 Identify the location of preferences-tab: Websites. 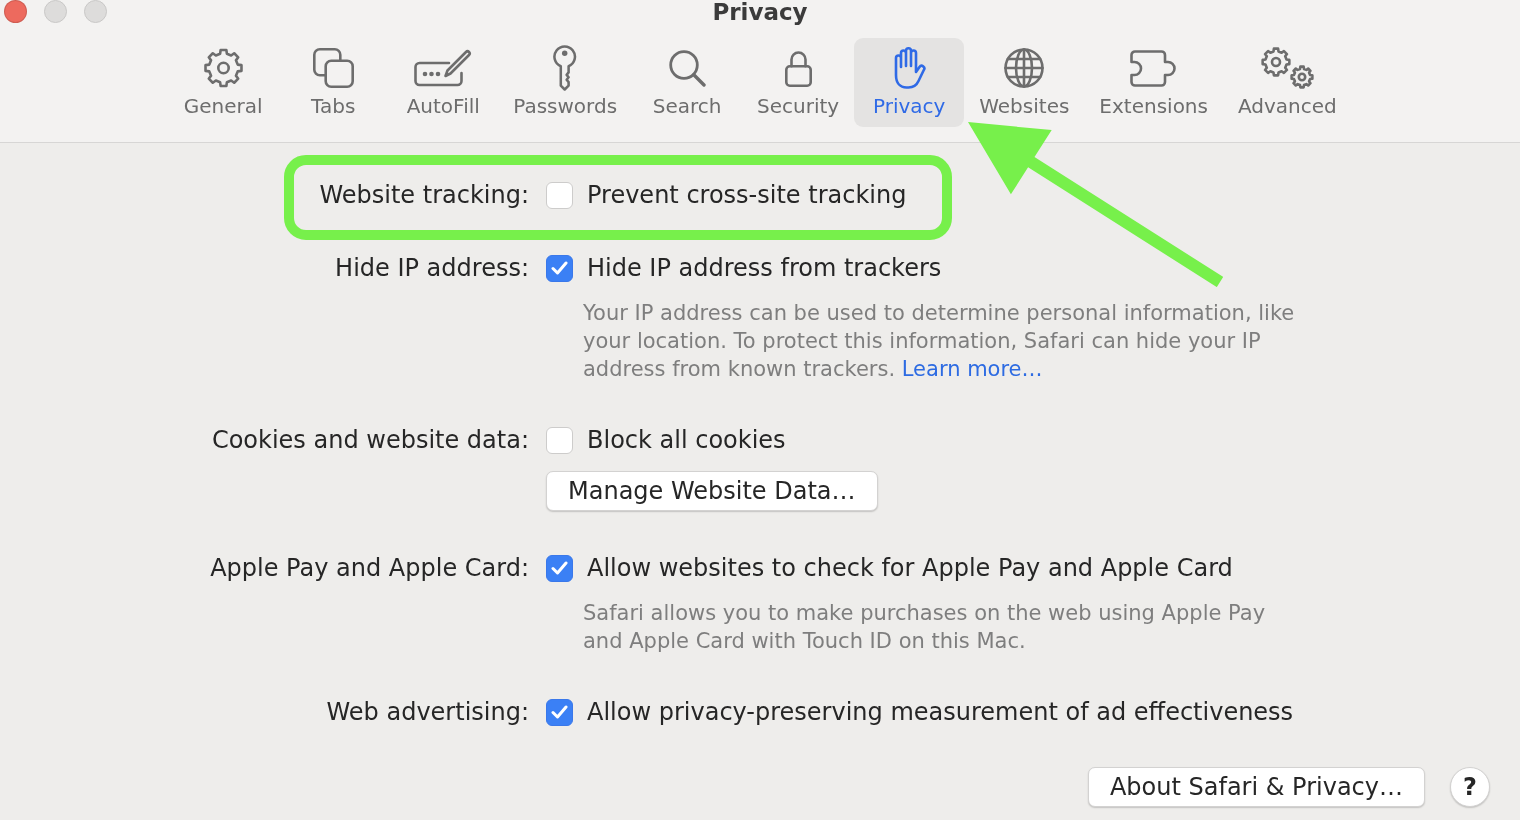
(1024, 78).